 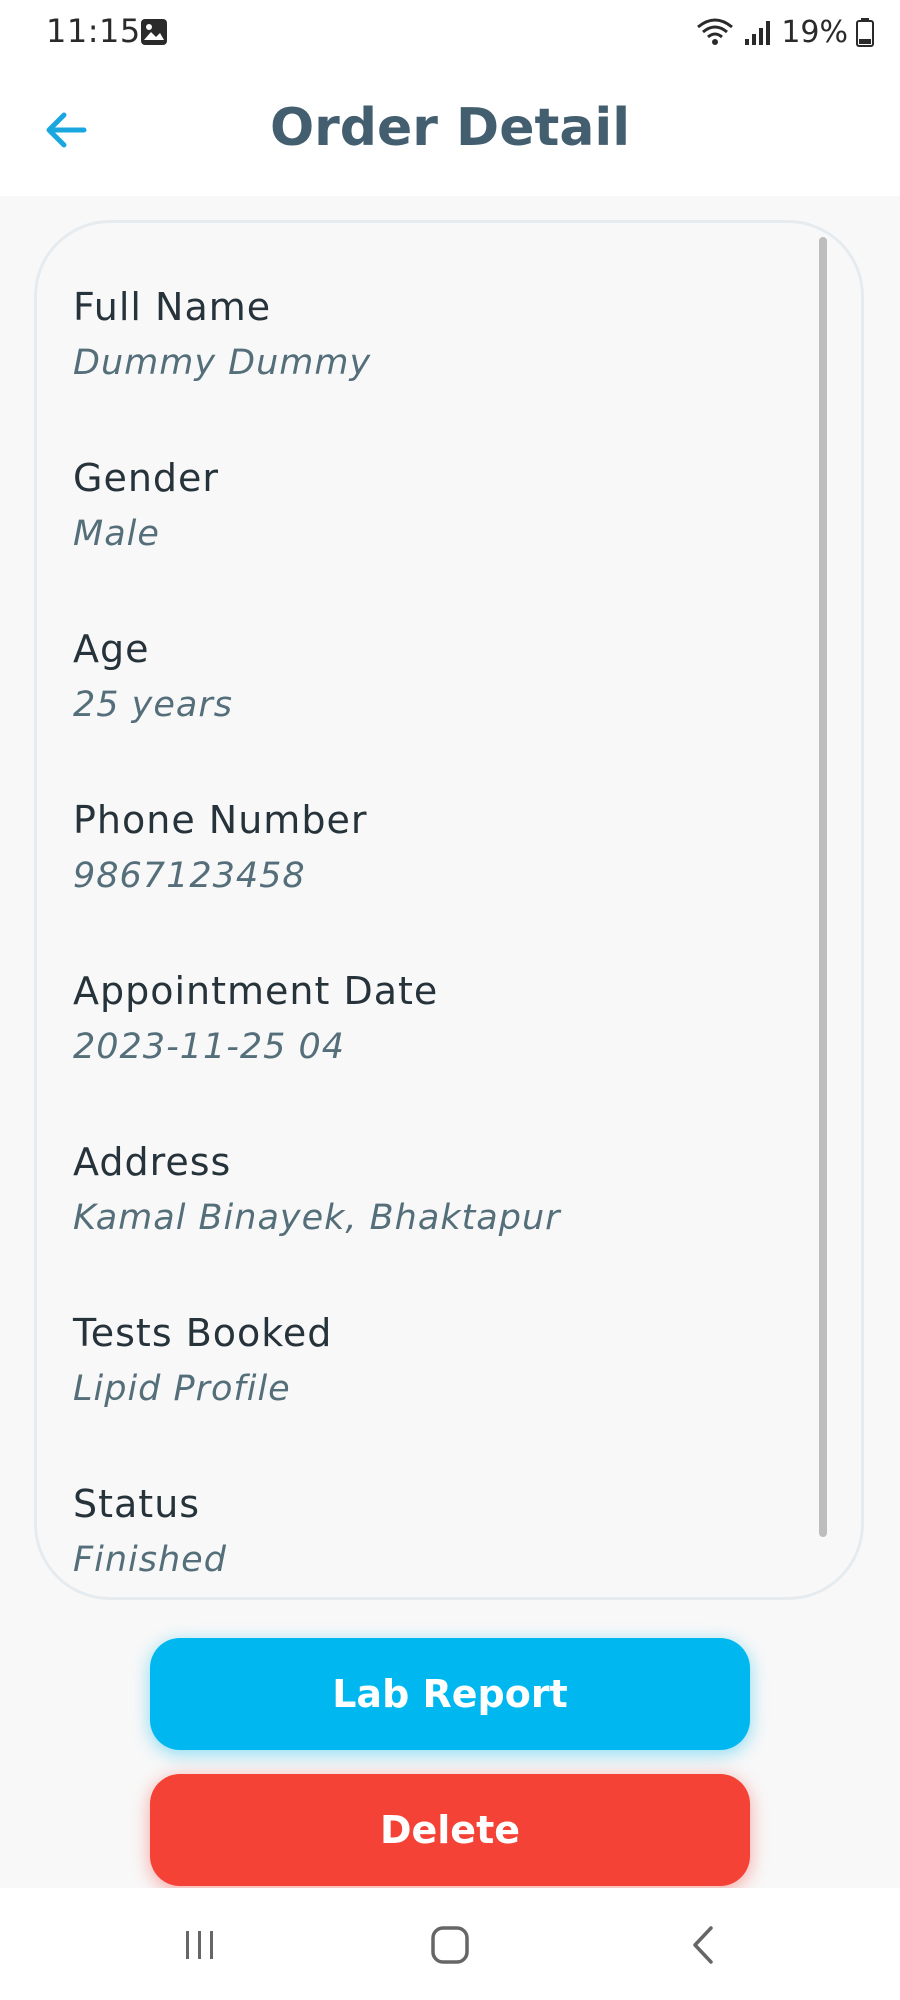 I want to click on delete-button: Delete, so click(x=450, y=1830).